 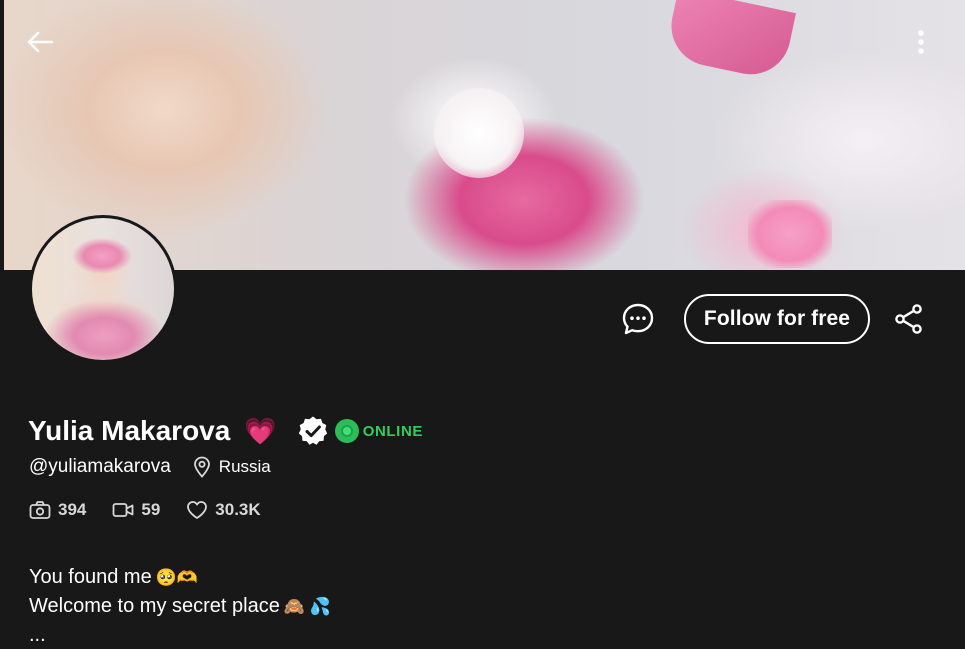 I want to click on profile-handle: @yuliamakarova, so click(x=100, y=466).